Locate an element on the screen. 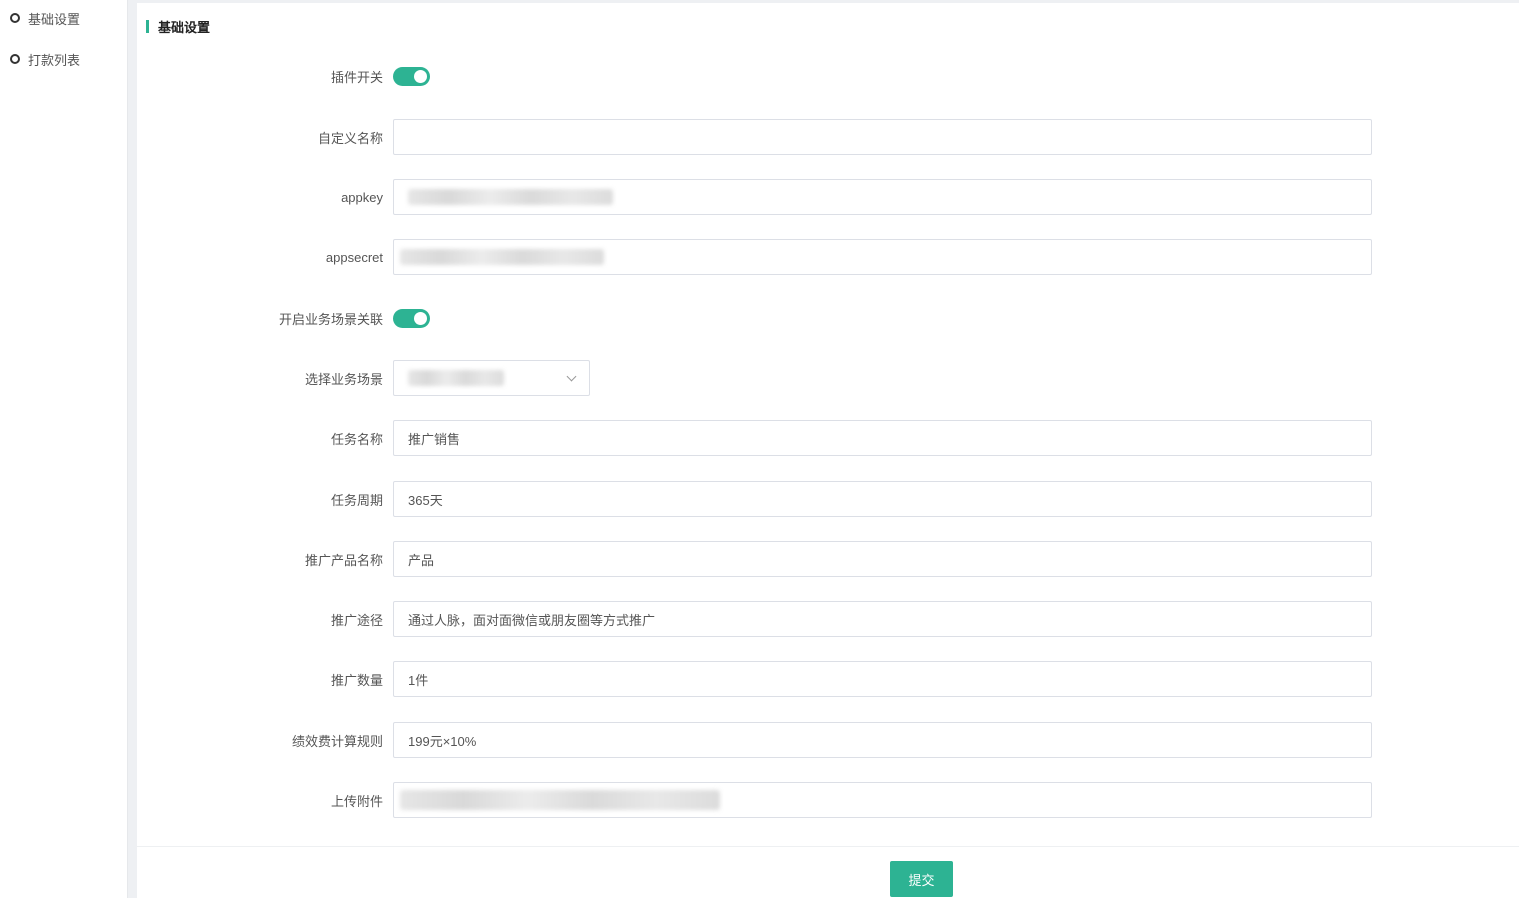 The height and width of the screenshot is (898, 1519). form-row-attachment: 上传附件 is located at coordinates (828, 800).